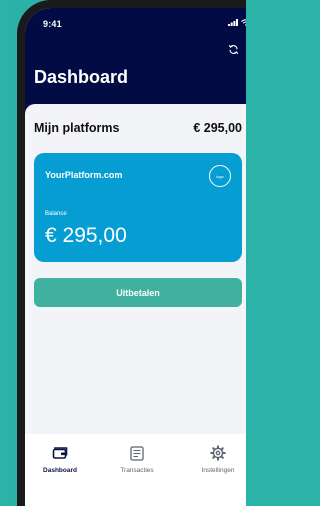 The height and width of the screenshot is (506, 320). What do you see at coordinates (86, 235) in the screenshot?
I see `balance-value: € 295,00` at bounding box center [86, 235].